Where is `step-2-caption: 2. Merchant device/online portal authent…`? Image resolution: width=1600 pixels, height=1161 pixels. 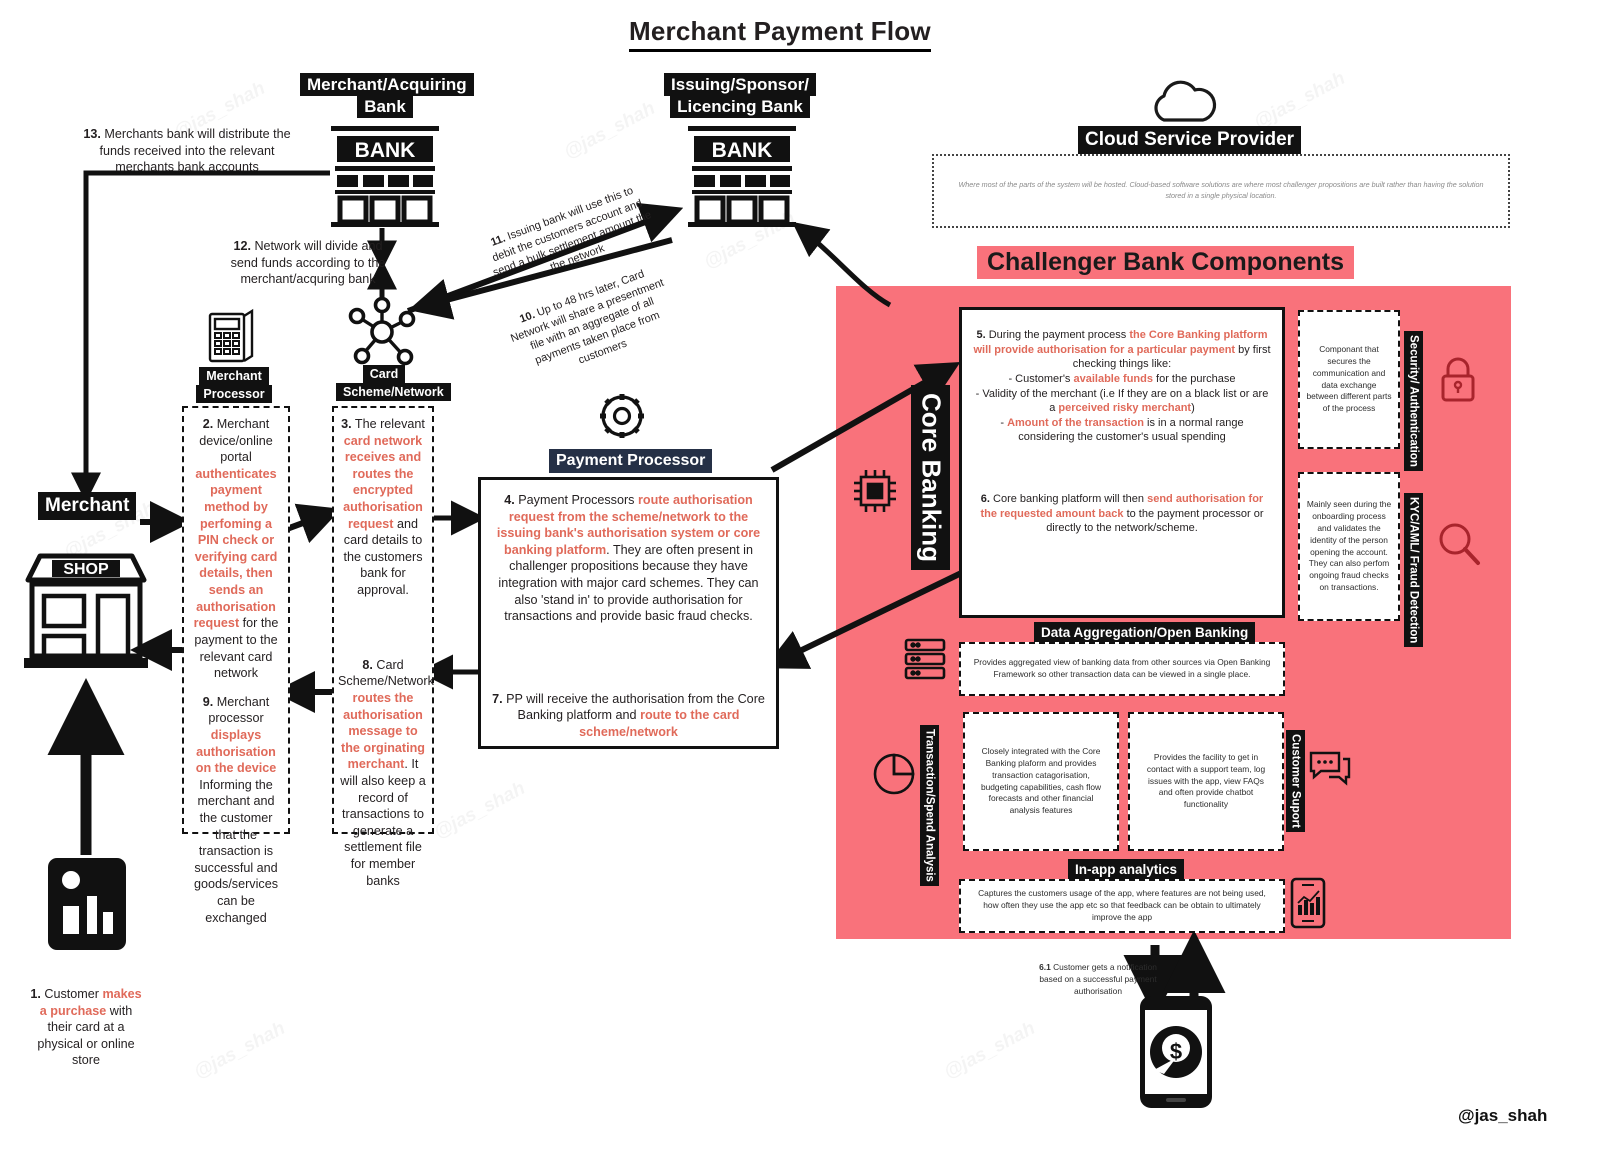 step-2-caption: 2. Merchant device/online portal authent… is located at coordinates (236, 549).